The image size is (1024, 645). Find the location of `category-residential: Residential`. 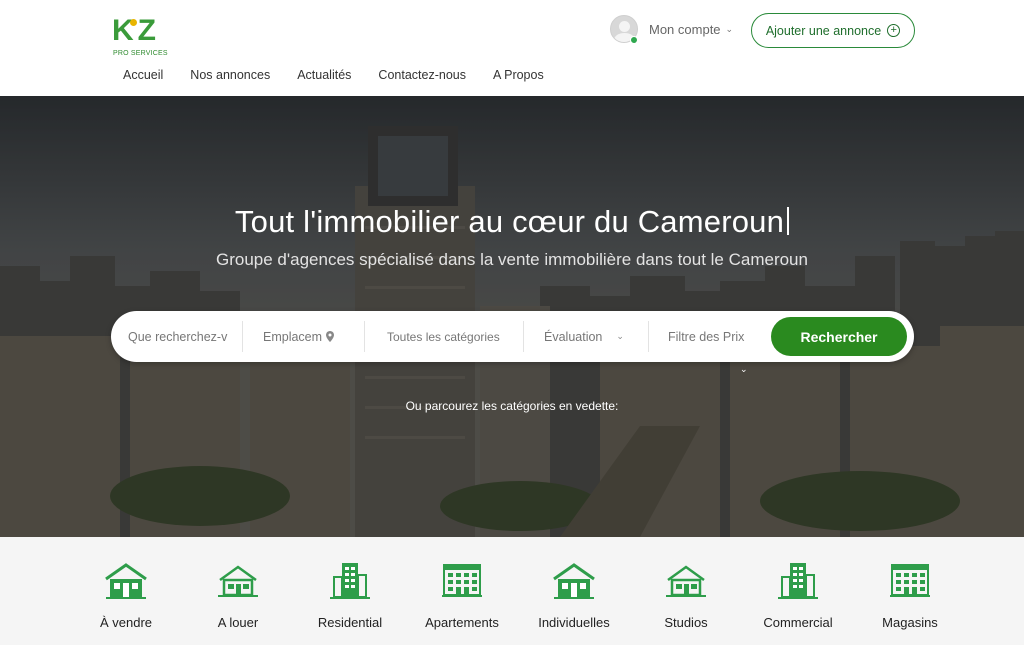

category-residential: Residential is located at coordinates (350, 595).